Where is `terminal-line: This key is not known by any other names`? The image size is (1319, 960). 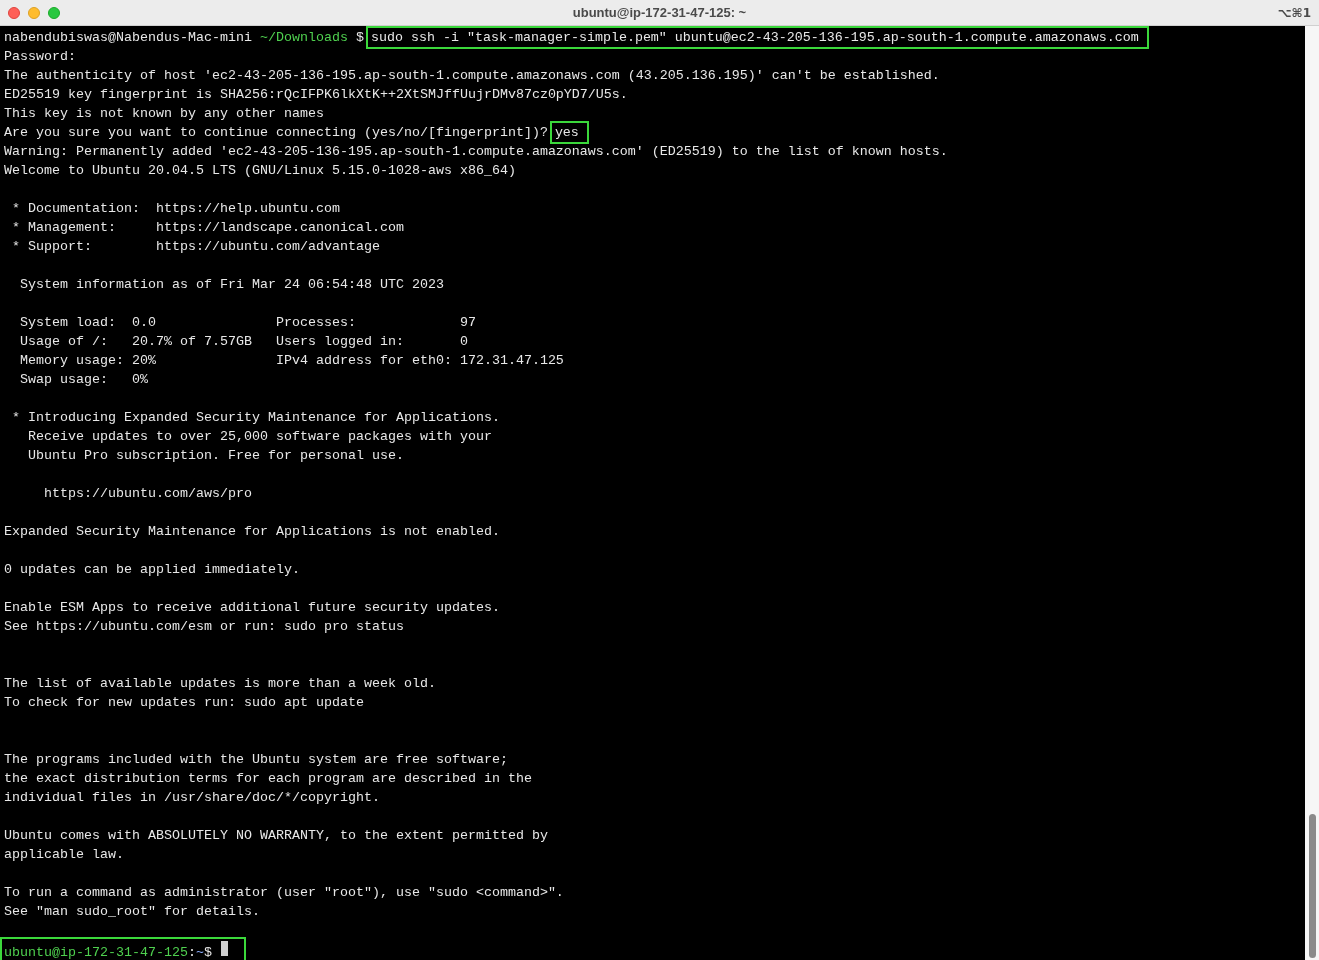
terminal-line: This key is not known by any other names is located at coordinates (164, 114).